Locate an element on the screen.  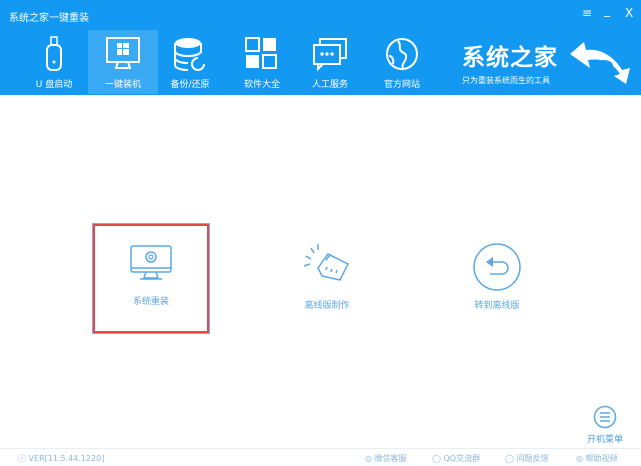
nav-label: 备份/还原 is located at coordinates (190, 85).